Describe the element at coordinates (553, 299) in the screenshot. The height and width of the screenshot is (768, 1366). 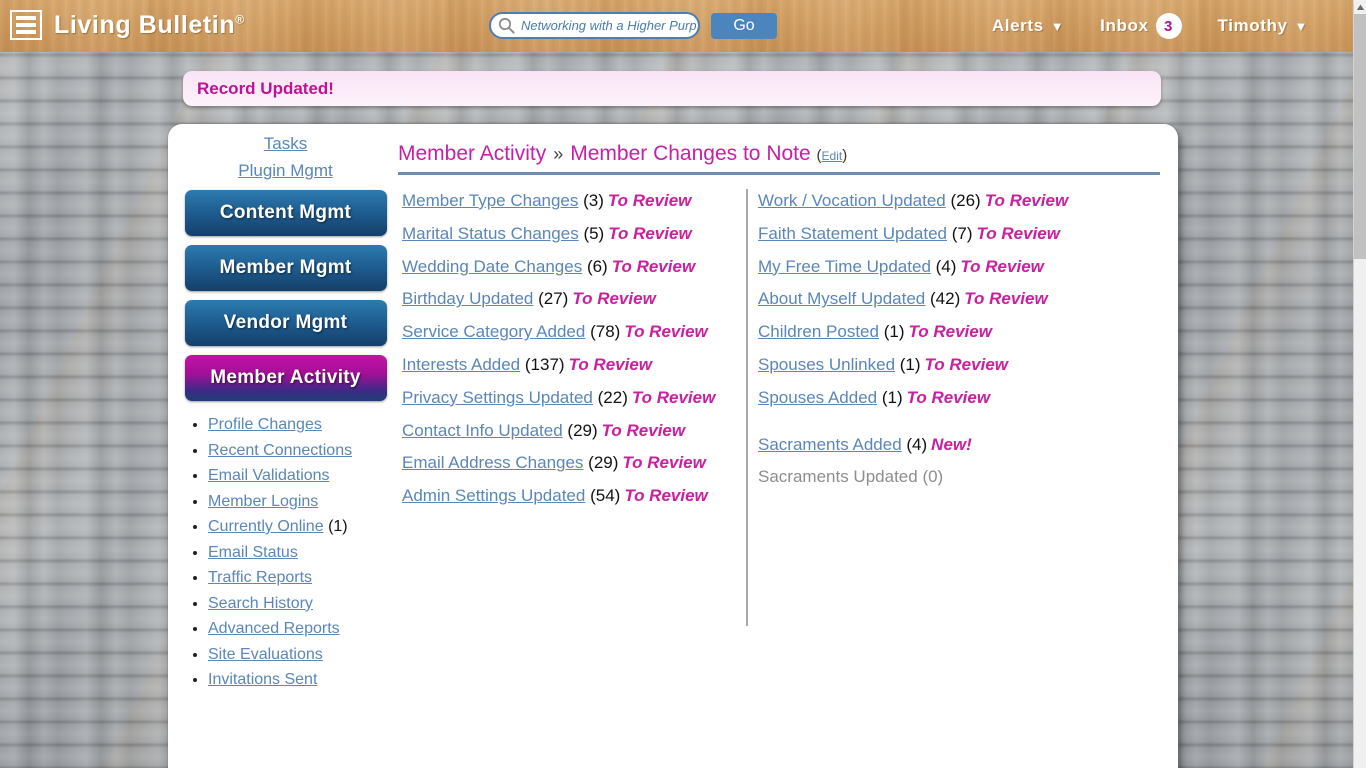
I see `activity-count: (27)` at that location.